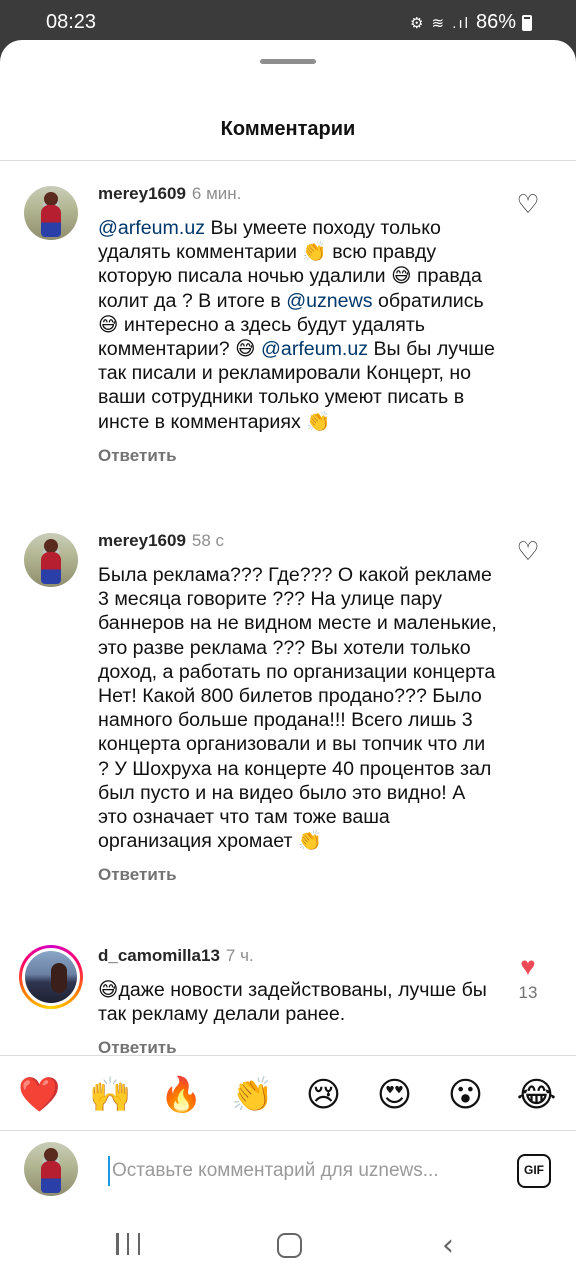  What do you see at coordinates (528, 966) in the screenshot?
I see `heart-filled-icon: ♥` at bounding box center [528, 966].